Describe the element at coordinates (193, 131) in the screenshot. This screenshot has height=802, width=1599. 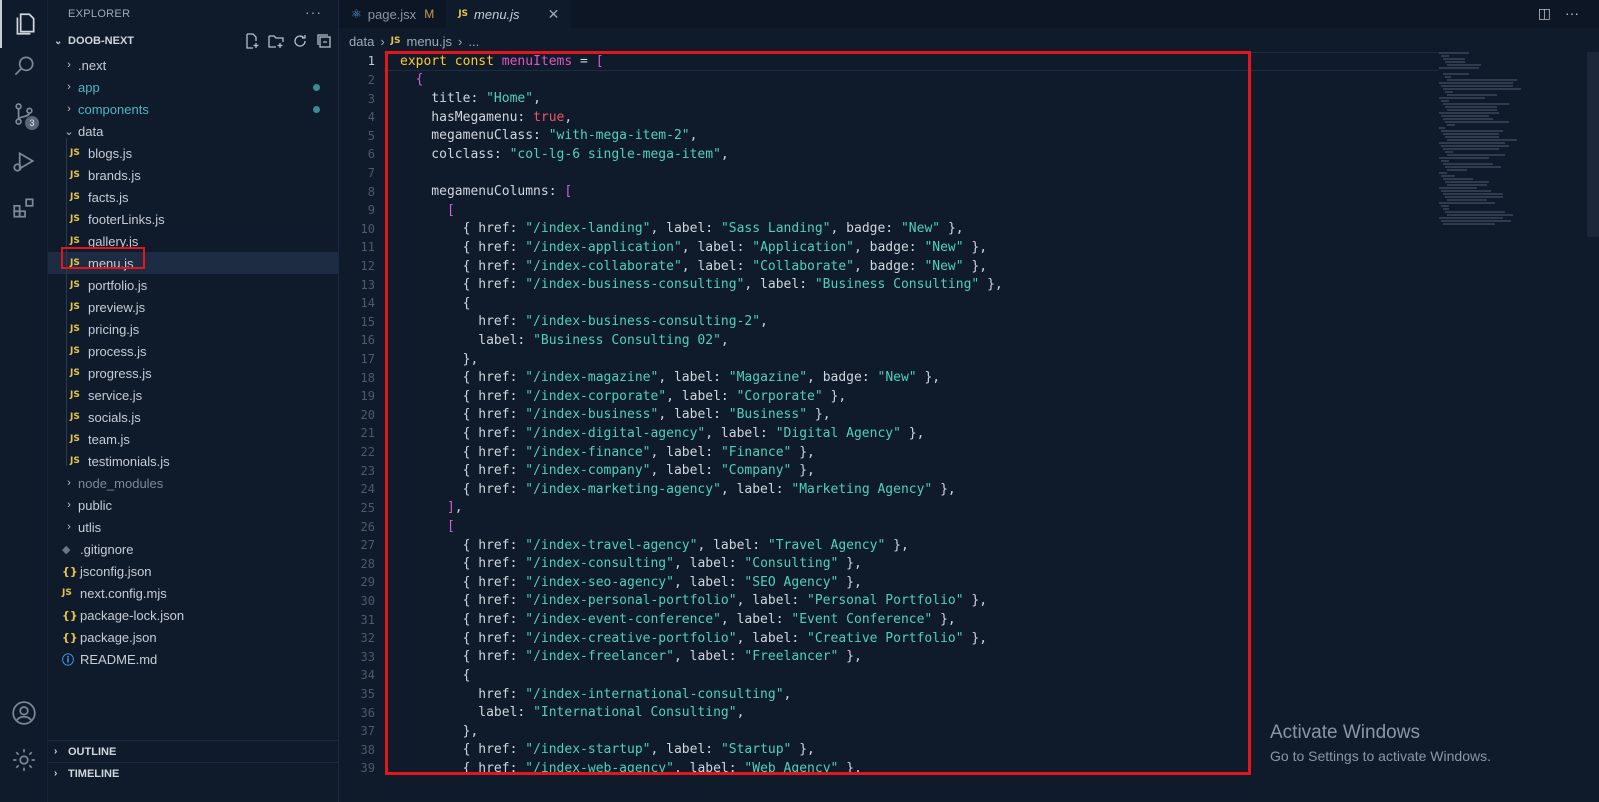
I see `tree-item: ⌄ data` at that location.